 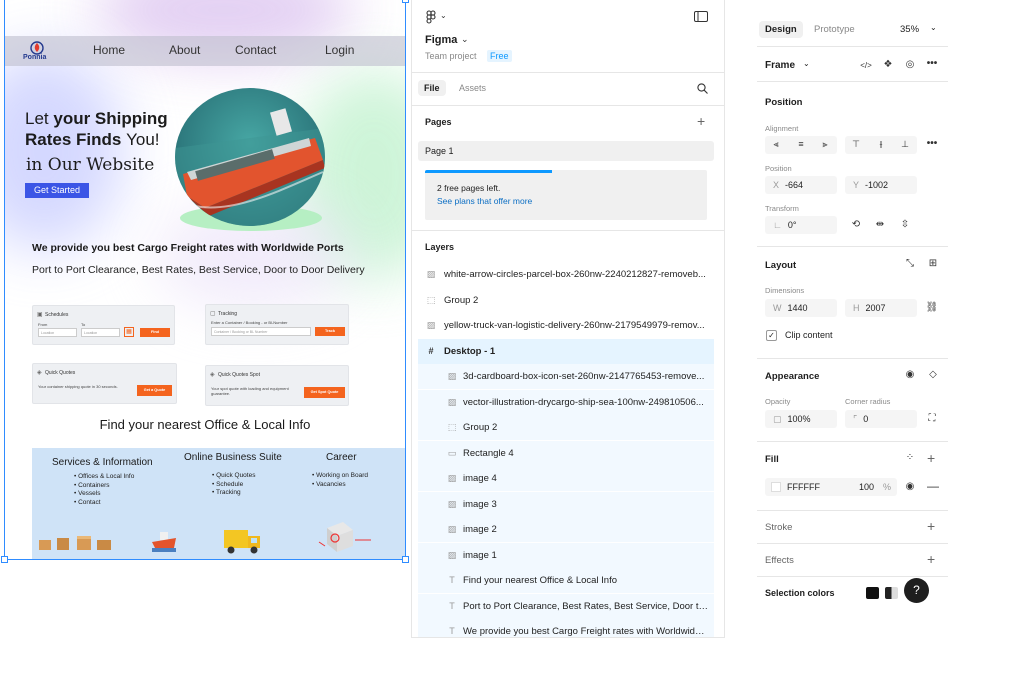 What do you see at coordinates (441, 40) in the screenshot?
I see `file-name: Figma` at bounding box center [441, 40].